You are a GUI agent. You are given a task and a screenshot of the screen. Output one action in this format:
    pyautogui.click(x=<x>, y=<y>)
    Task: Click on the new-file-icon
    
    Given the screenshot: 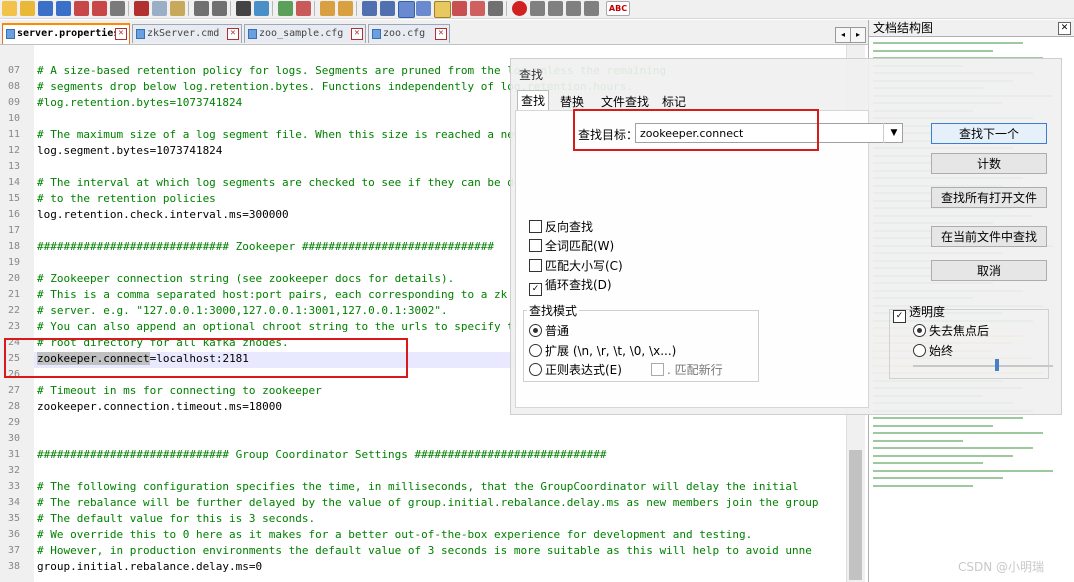 What is the action you would take?
    pyautogui.click(x=9, y=8)
    